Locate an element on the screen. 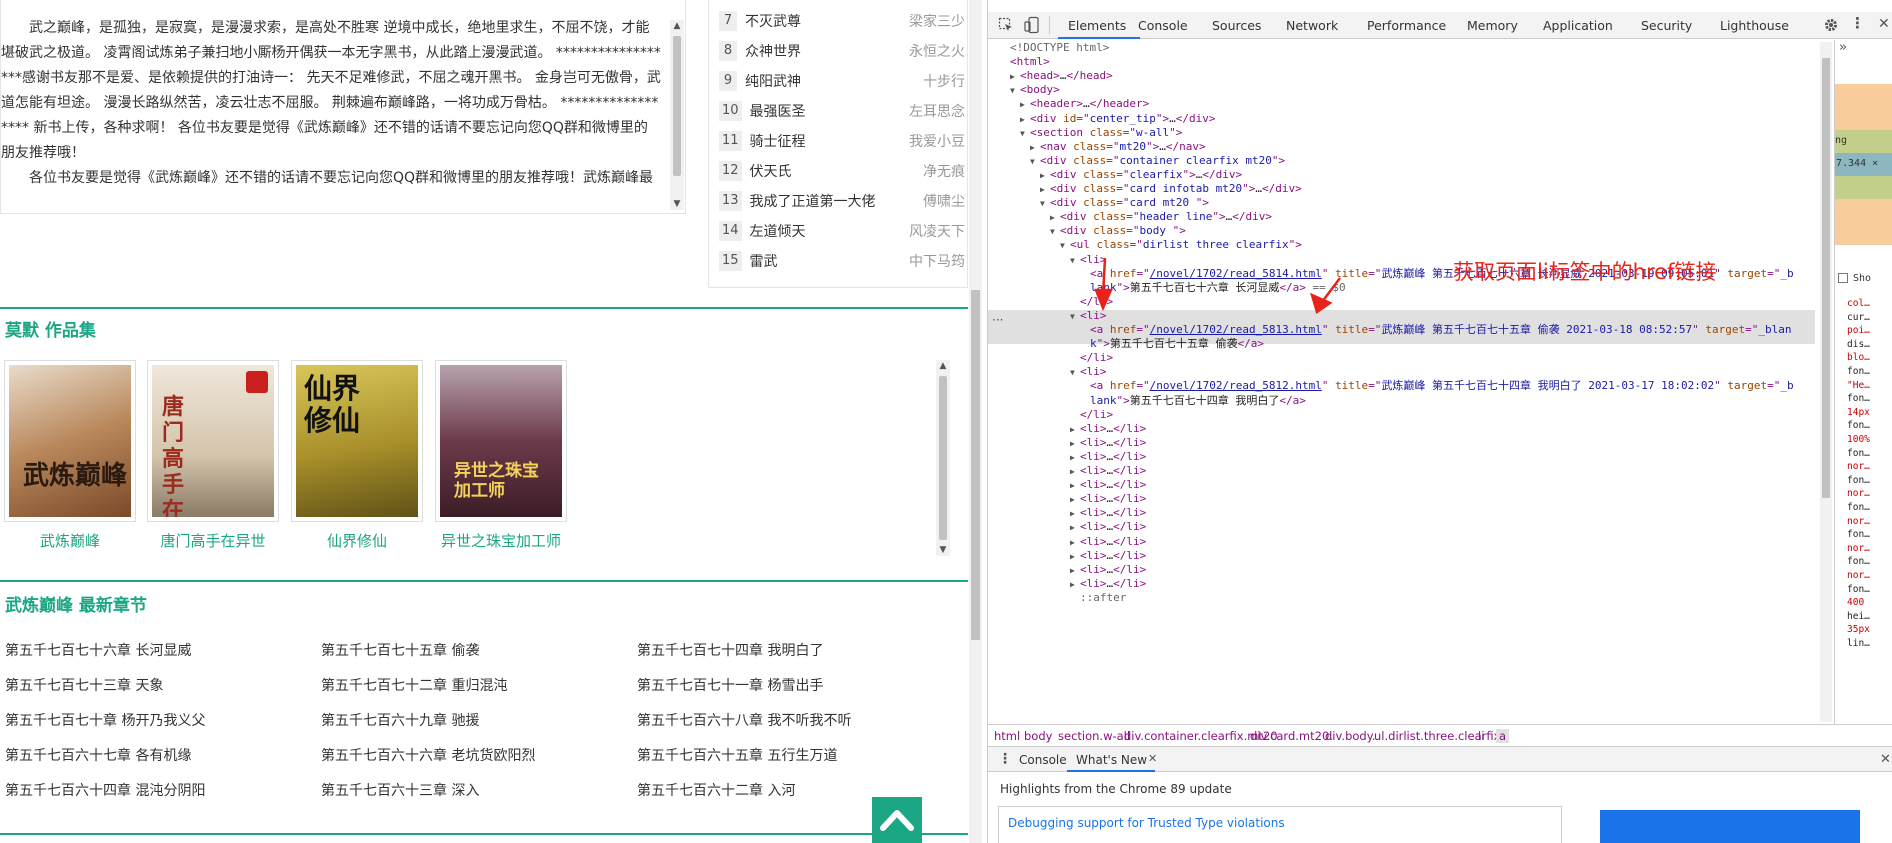 This screenshot has height=843, width=1892. work-item-3: 仙界修仙 仙界修仙 is located at coordinates (357, 455).